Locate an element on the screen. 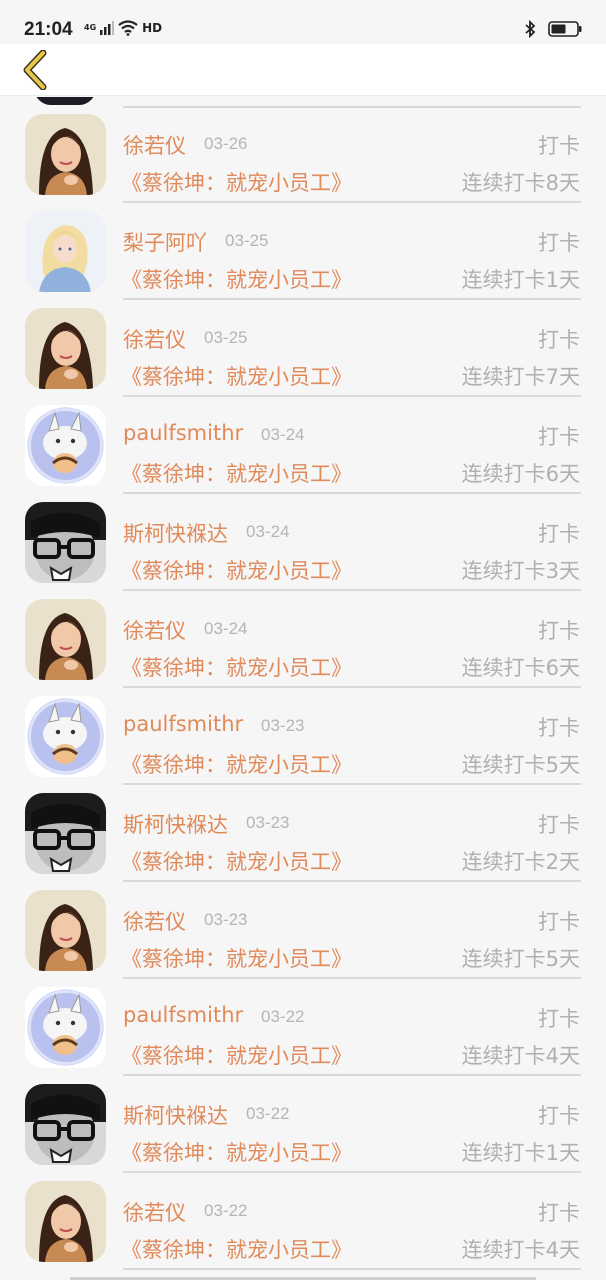 This screenshot has height=1280, width=606. row-divider is located at coordinates (352, 1269).